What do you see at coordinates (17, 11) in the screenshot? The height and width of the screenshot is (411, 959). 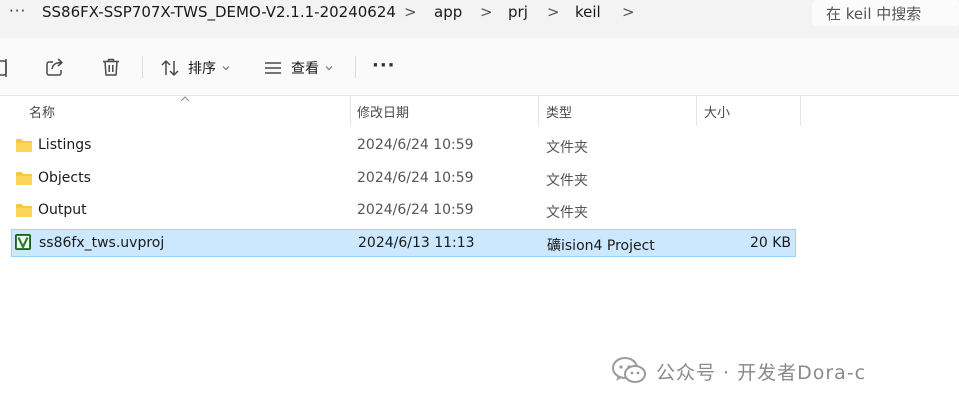 I see `address-more-button: ···` at bounding box center [17, 11].